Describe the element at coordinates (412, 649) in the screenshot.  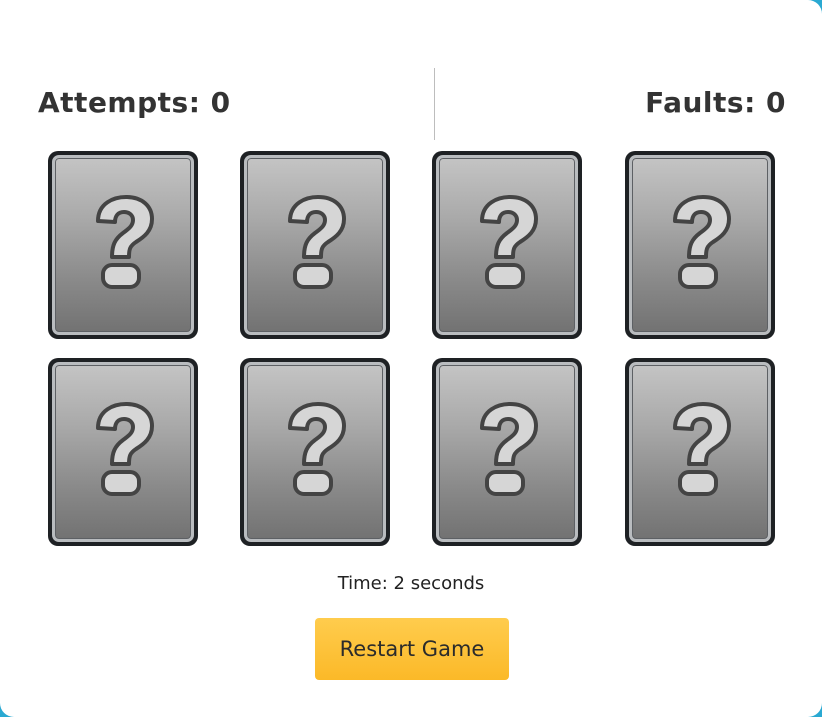
I see `restart-game-button: Restart Game` at that location.